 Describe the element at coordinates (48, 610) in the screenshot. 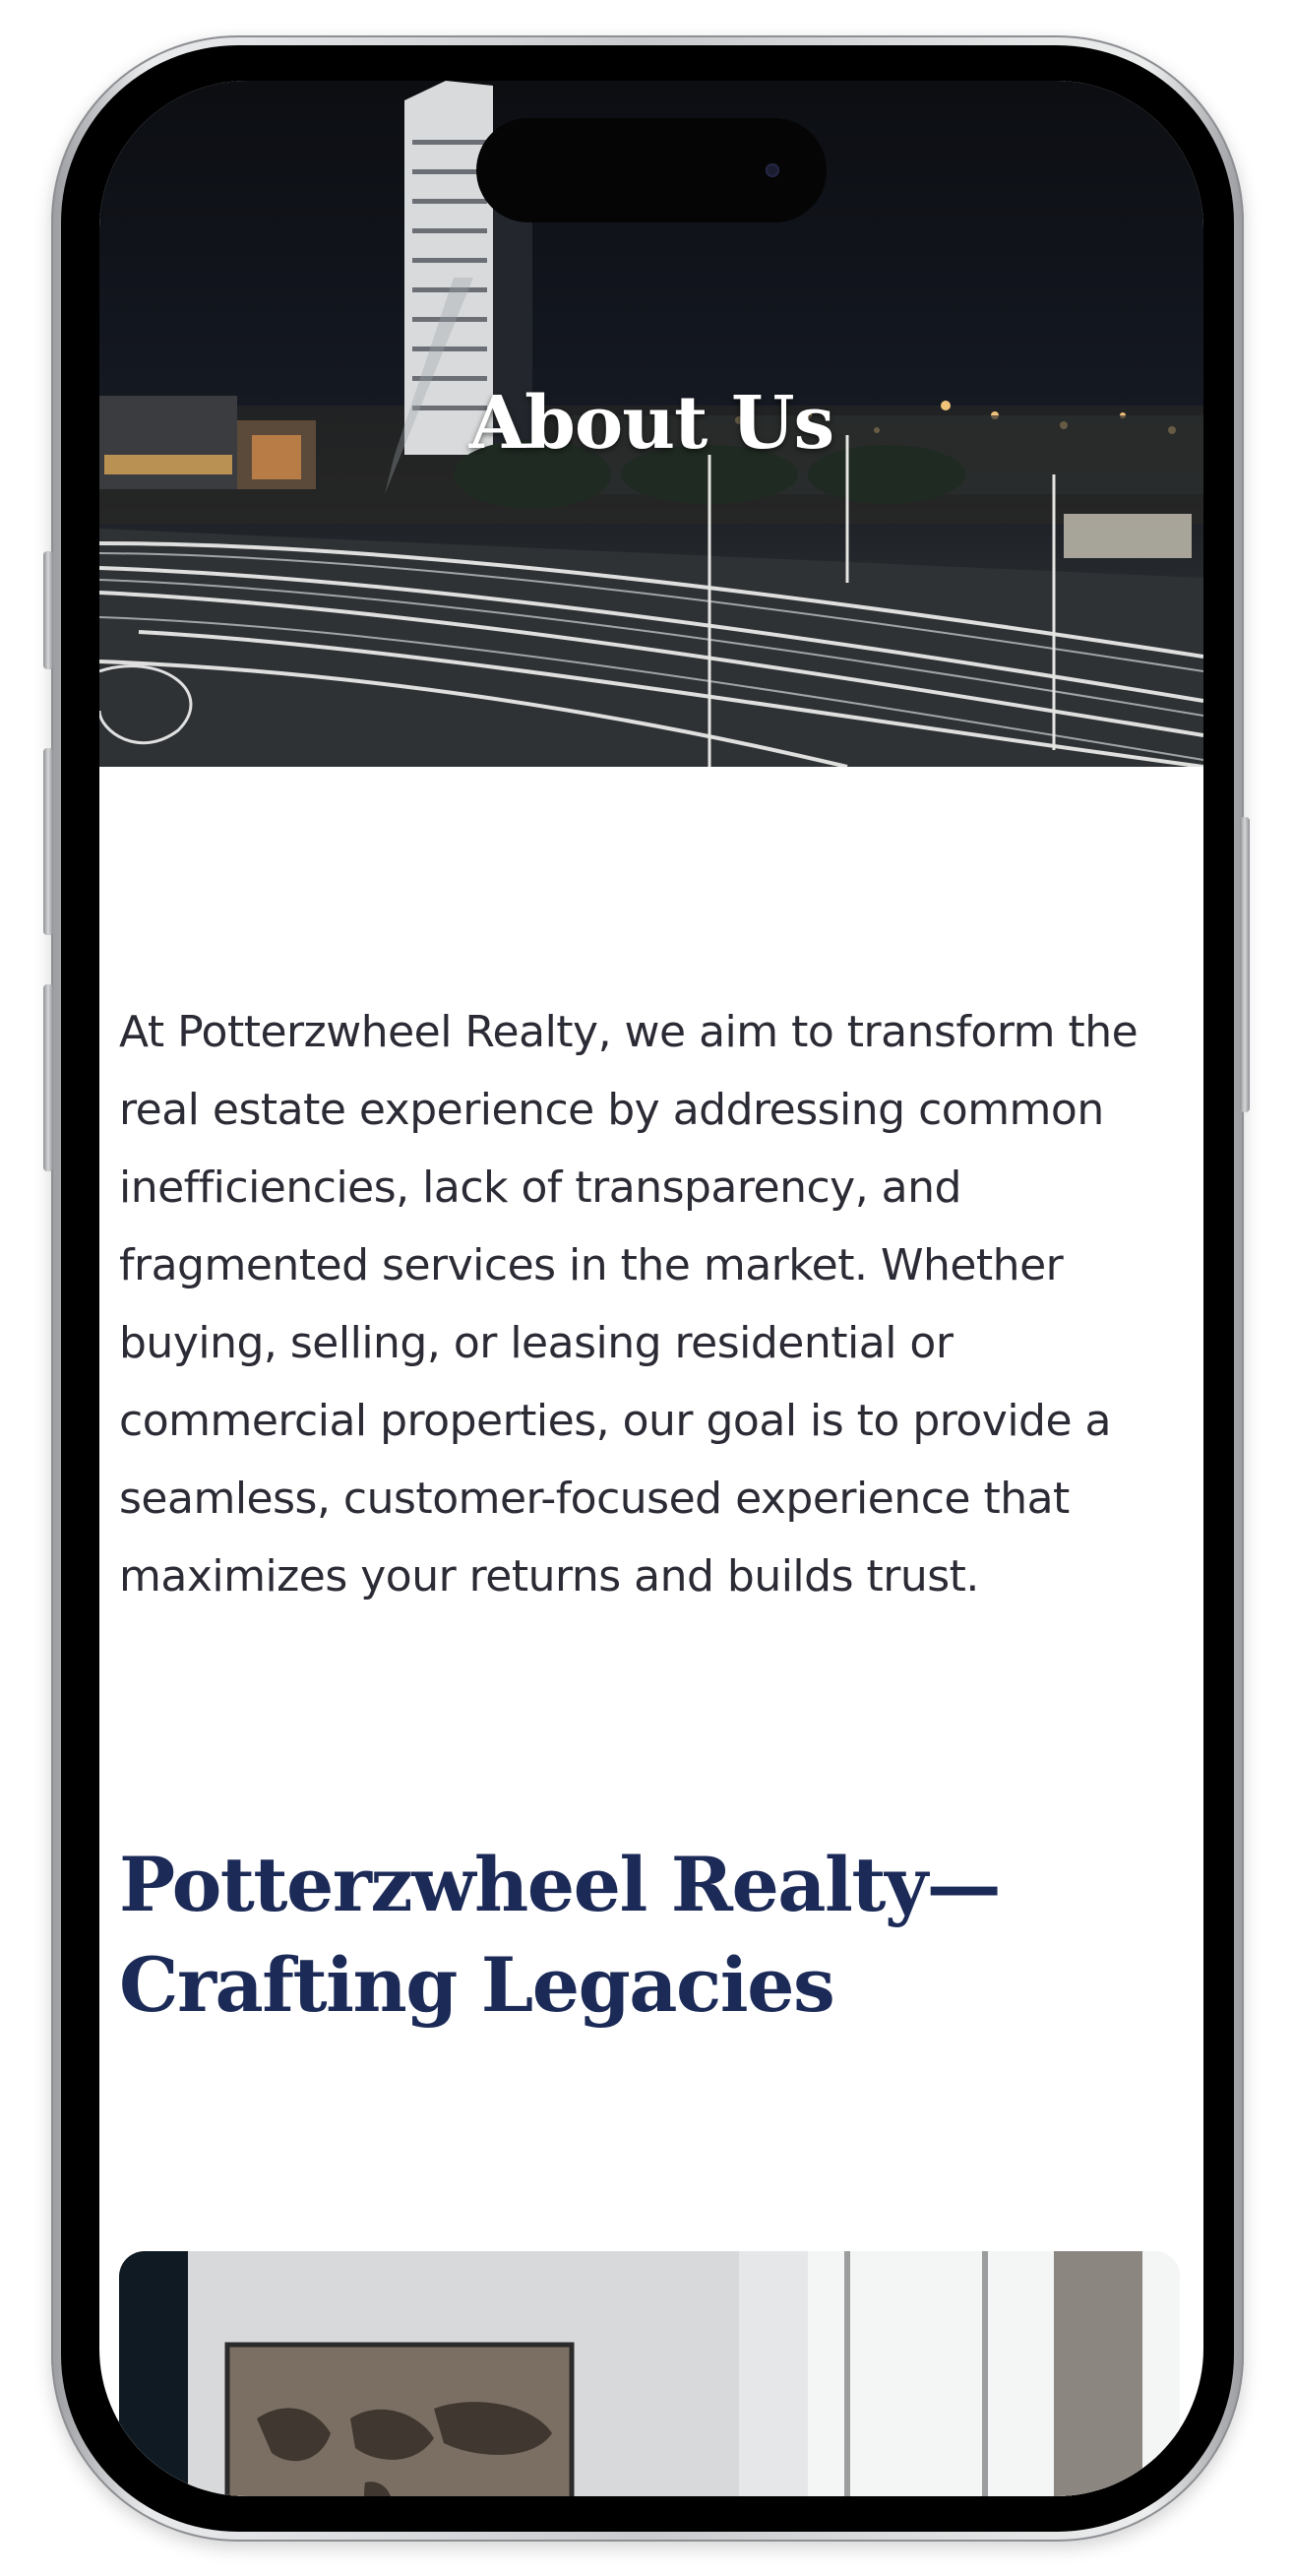

I see `action-button` at that location.